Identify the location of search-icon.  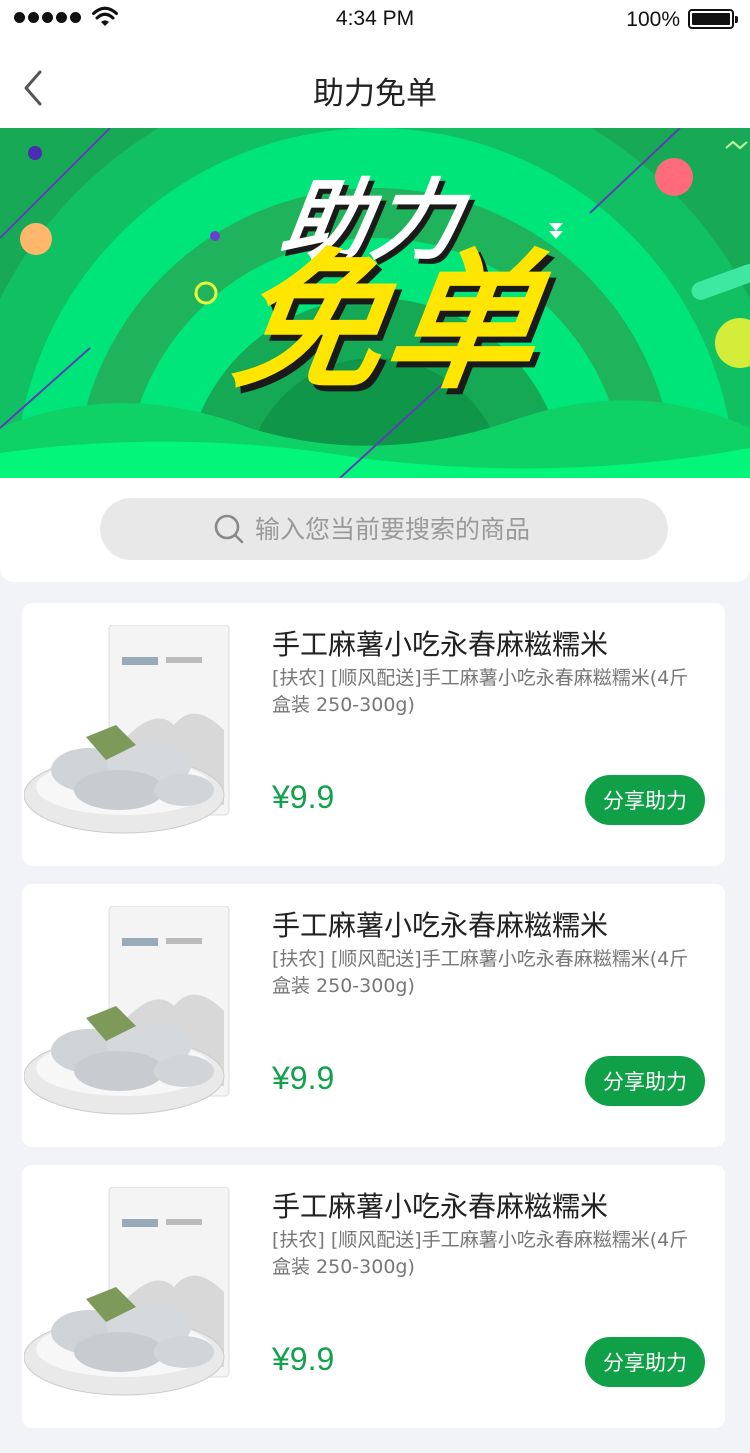
(229, 529).